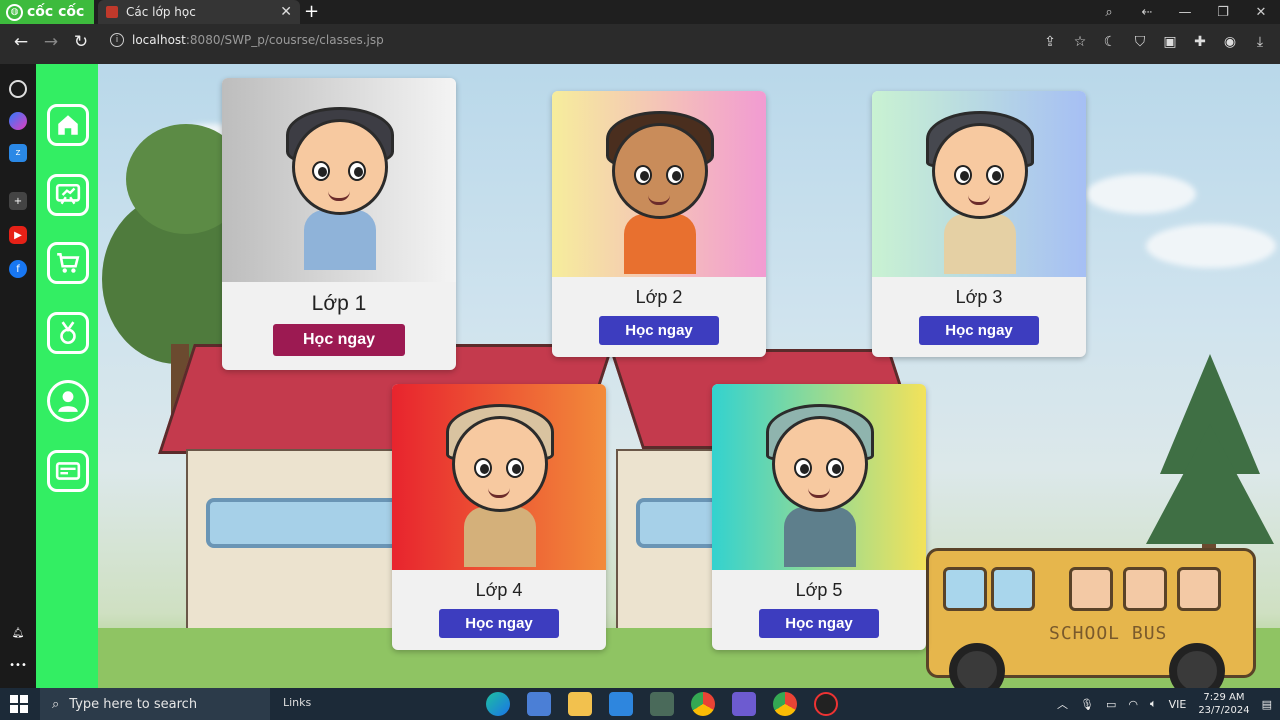 The width and height of the screenshot is (1280, 720). I want to click on browser-sidebar: Z + ▶ f 🔔︎ •••, so click(18, 376).